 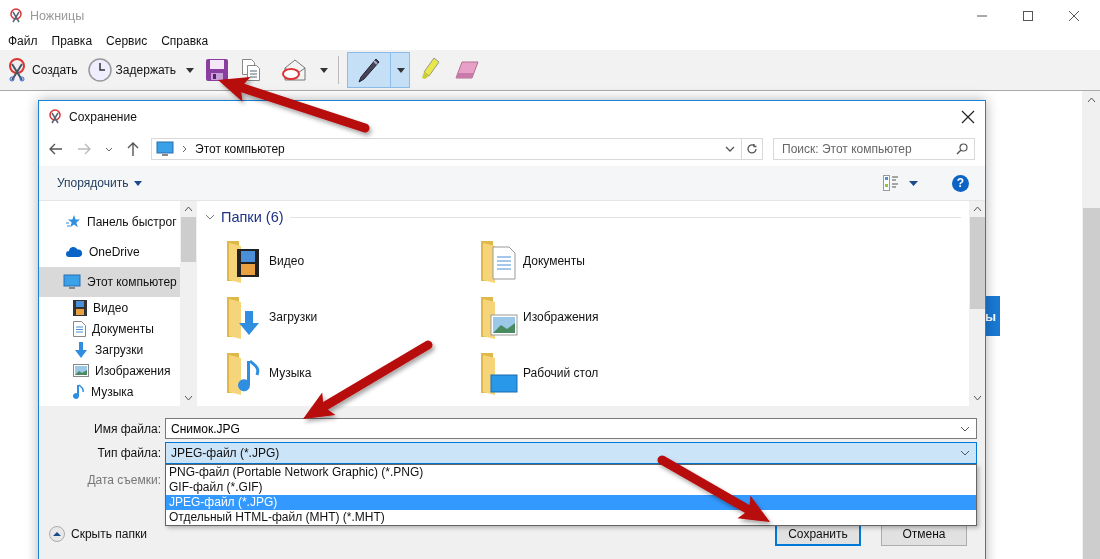 I want to click on picture-icon, so click(x=81, y=370).